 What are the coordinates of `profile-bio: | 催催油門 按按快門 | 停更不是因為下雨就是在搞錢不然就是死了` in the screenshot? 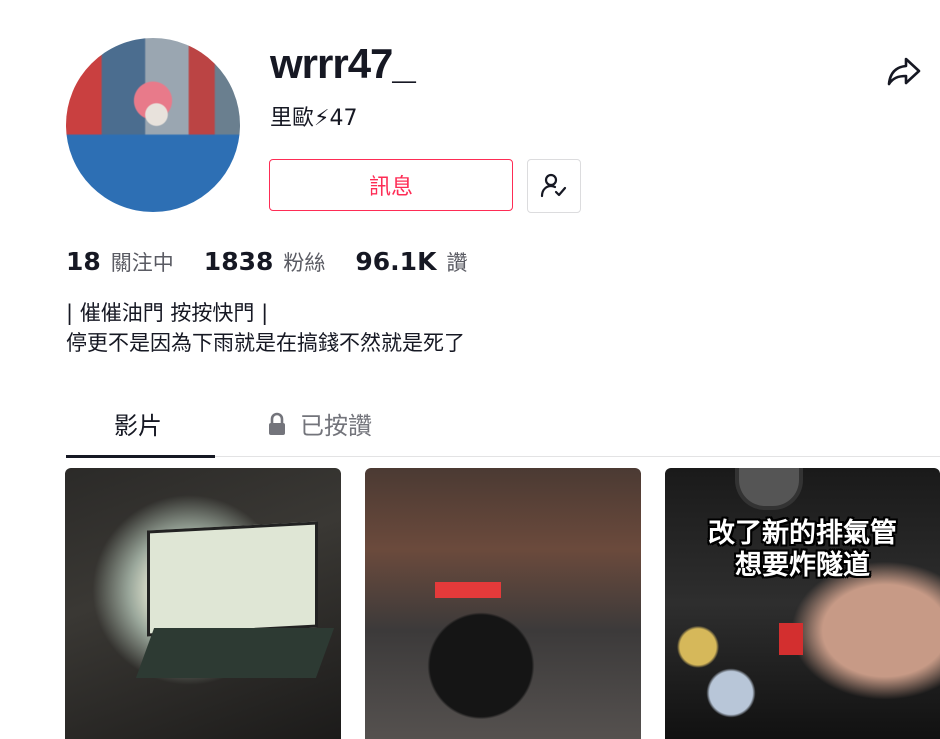 It's located at (265, 328).